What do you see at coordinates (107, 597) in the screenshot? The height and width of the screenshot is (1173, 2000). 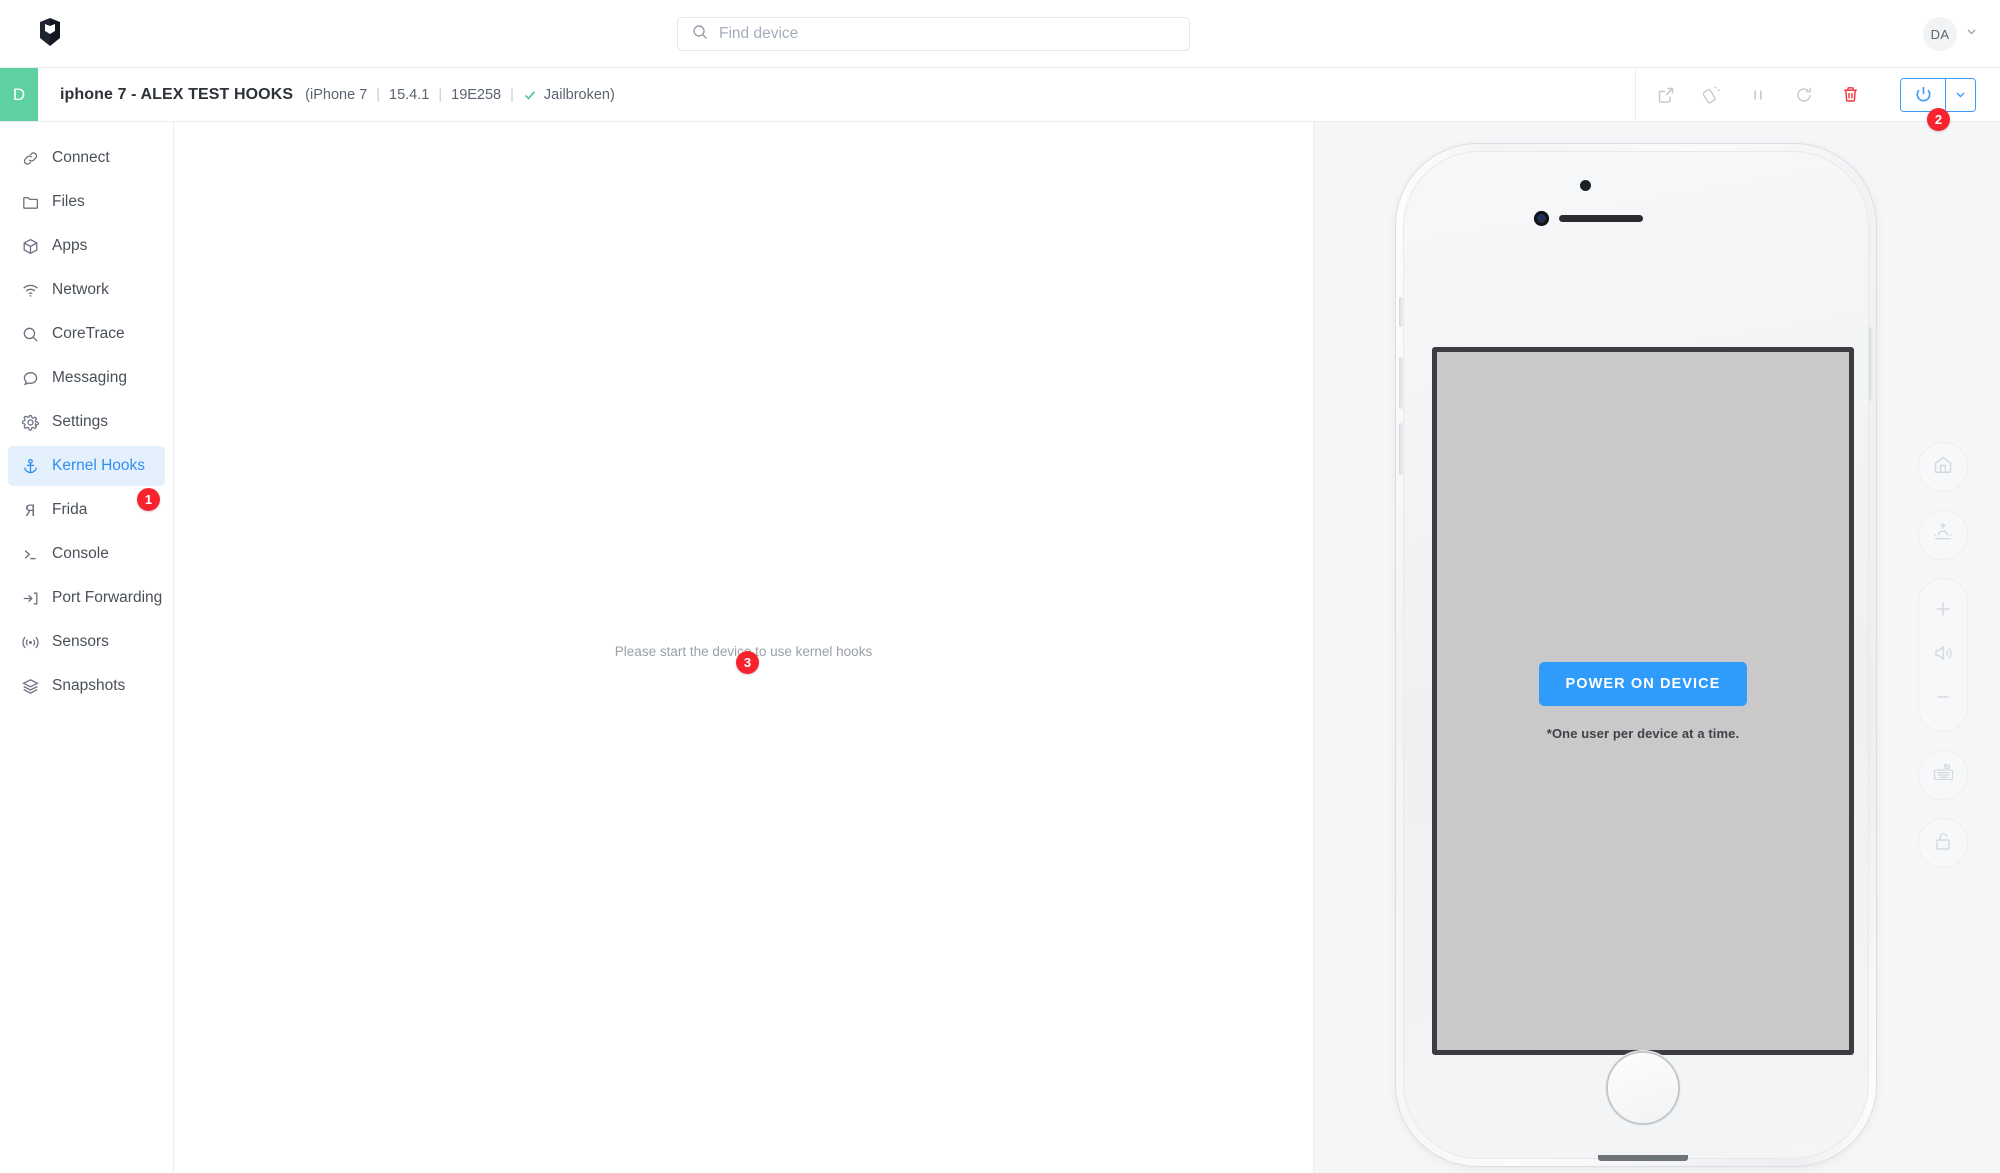 I see `sidebar-item-label: Port Forwarding` at bounding box center [107, 597].